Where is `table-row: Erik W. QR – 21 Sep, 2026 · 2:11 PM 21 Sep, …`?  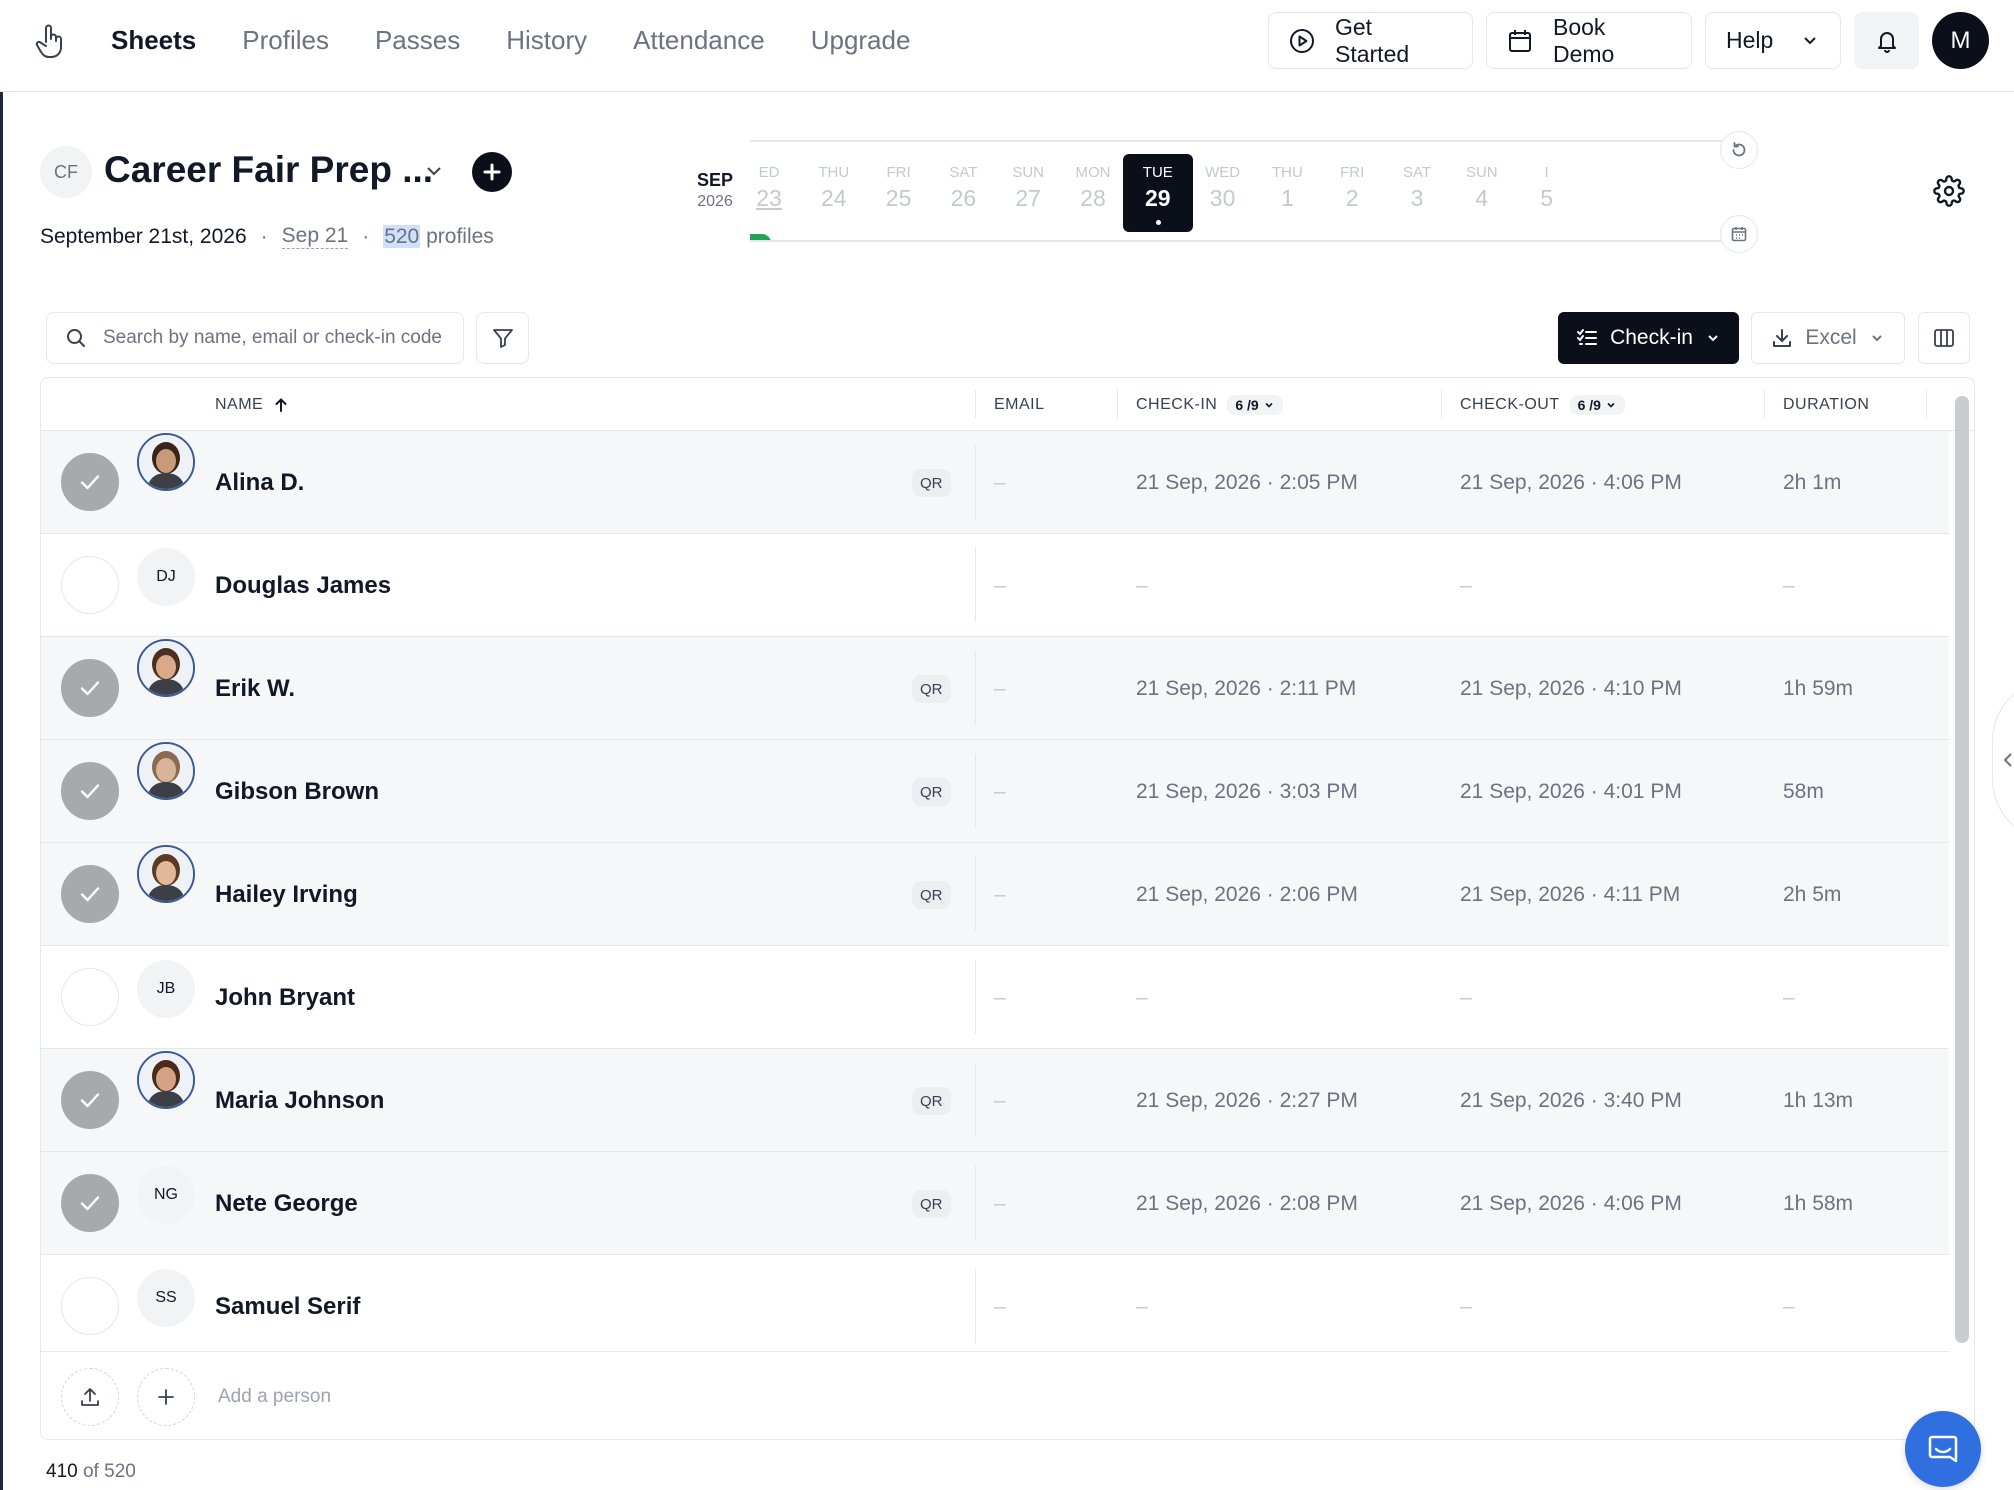
table-row: Erik W. QR – 21 Sep, 2026 · 2:11 PM 21 Sep, … is located at coordinates (995, 688).